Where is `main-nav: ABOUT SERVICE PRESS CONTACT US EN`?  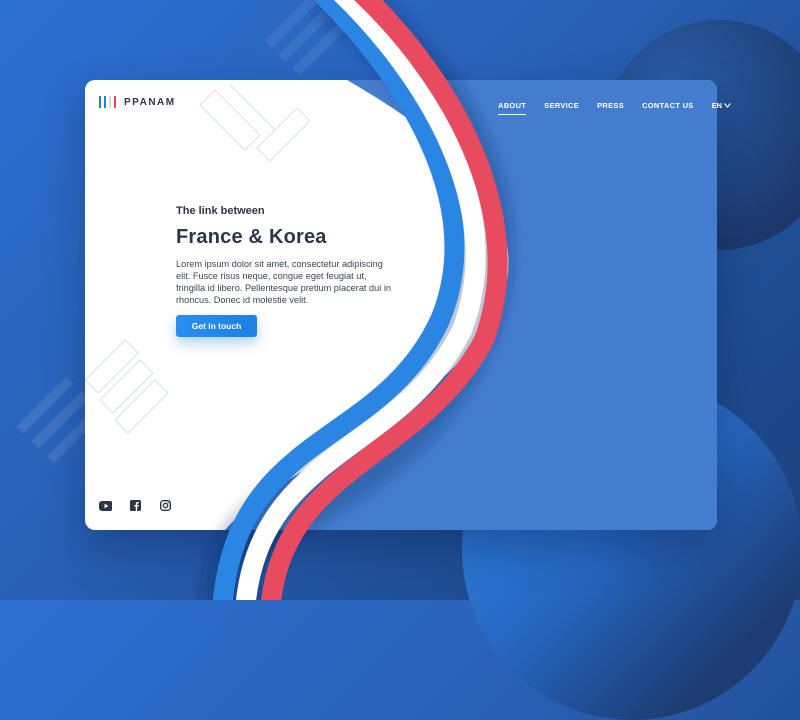 main-nav: ABOUT SERVICE PRESS CONTACT US EN is located at coordinates (614, 108).